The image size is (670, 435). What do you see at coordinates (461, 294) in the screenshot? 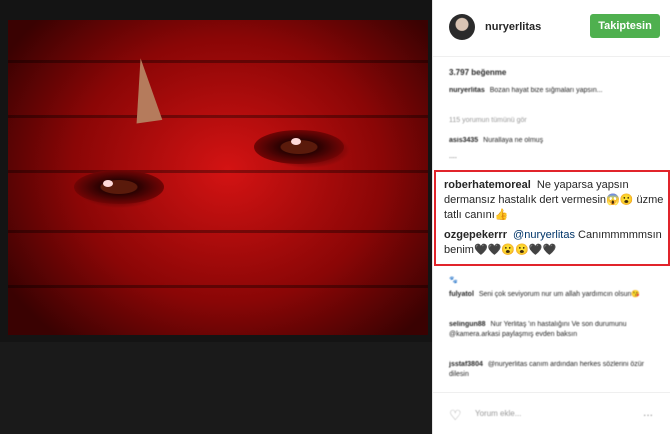
I see `comment-user: fulyatol` at bounding box center [461, 294].